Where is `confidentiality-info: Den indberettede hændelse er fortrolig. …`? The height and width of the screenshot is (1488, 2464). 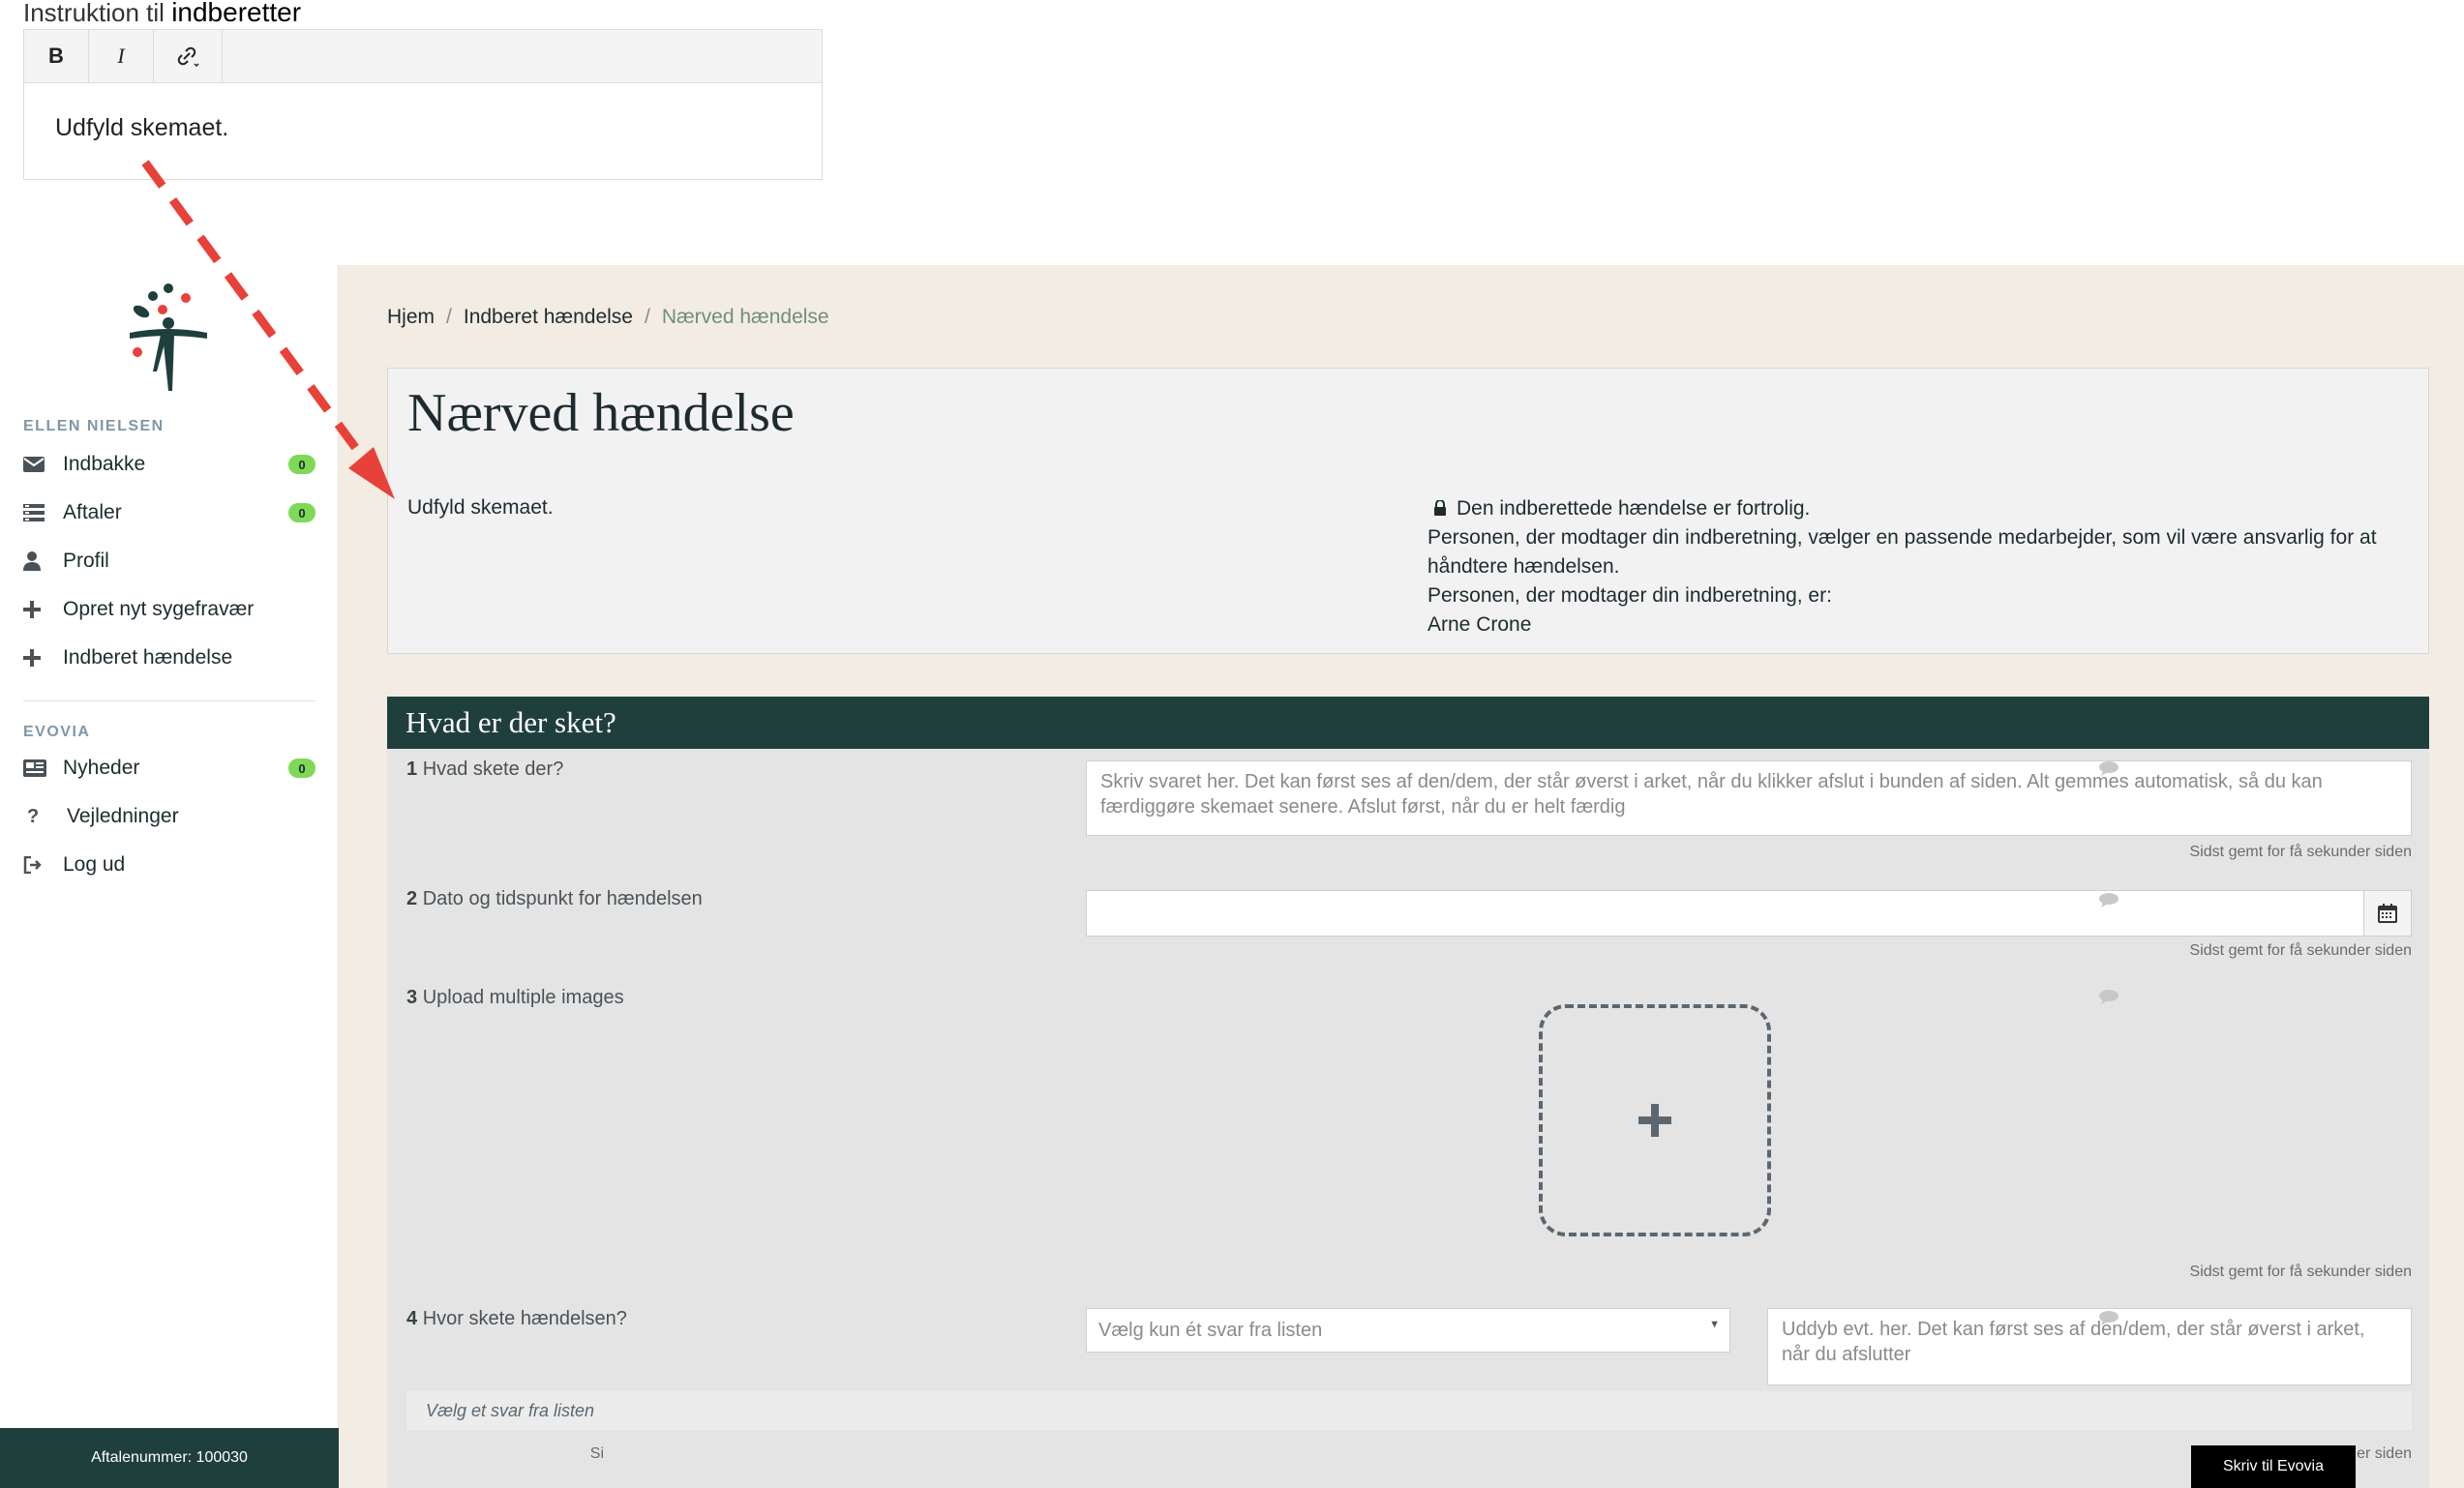
confidentiality-info: Den indberettede hændelse er fortrolig. … is located at coordinates (1911, 567).